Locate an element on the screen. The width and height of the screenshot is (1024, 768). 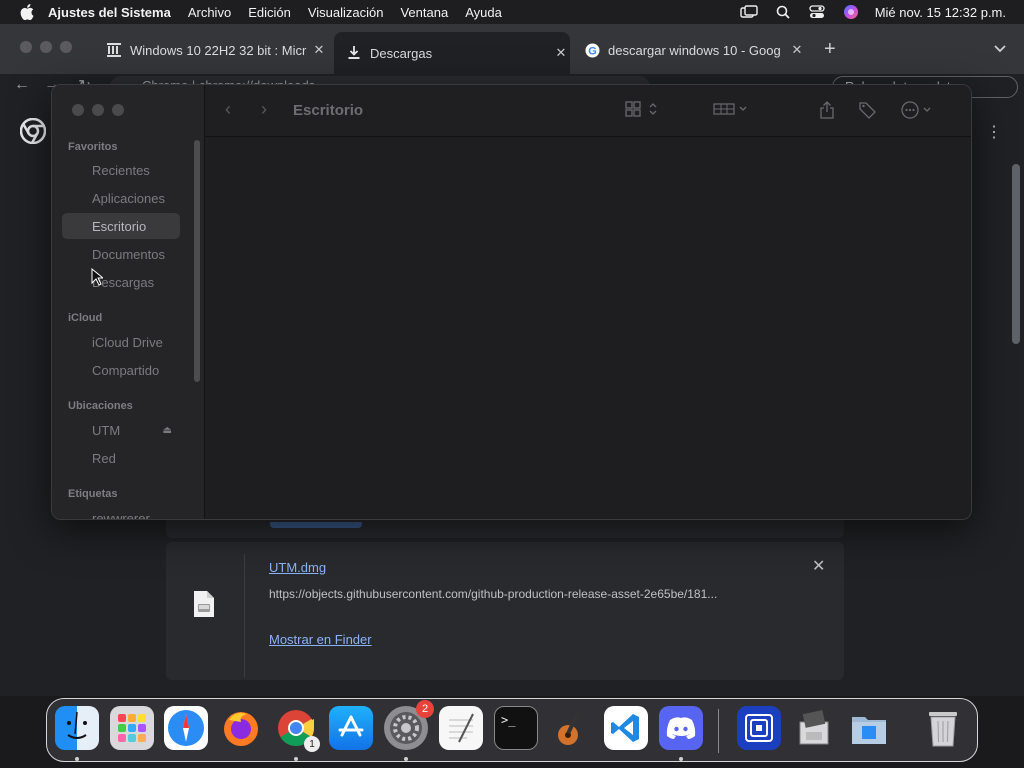
settings-running-indicator is located at coordinates (406, 759).